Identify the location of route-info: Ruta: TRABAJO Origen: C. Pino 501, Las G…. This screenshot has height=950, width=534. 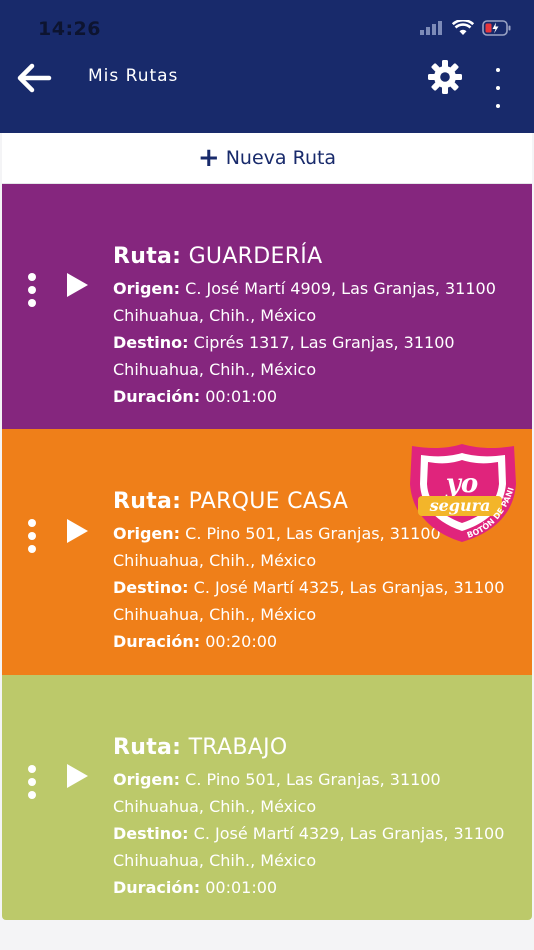
(313, 818).